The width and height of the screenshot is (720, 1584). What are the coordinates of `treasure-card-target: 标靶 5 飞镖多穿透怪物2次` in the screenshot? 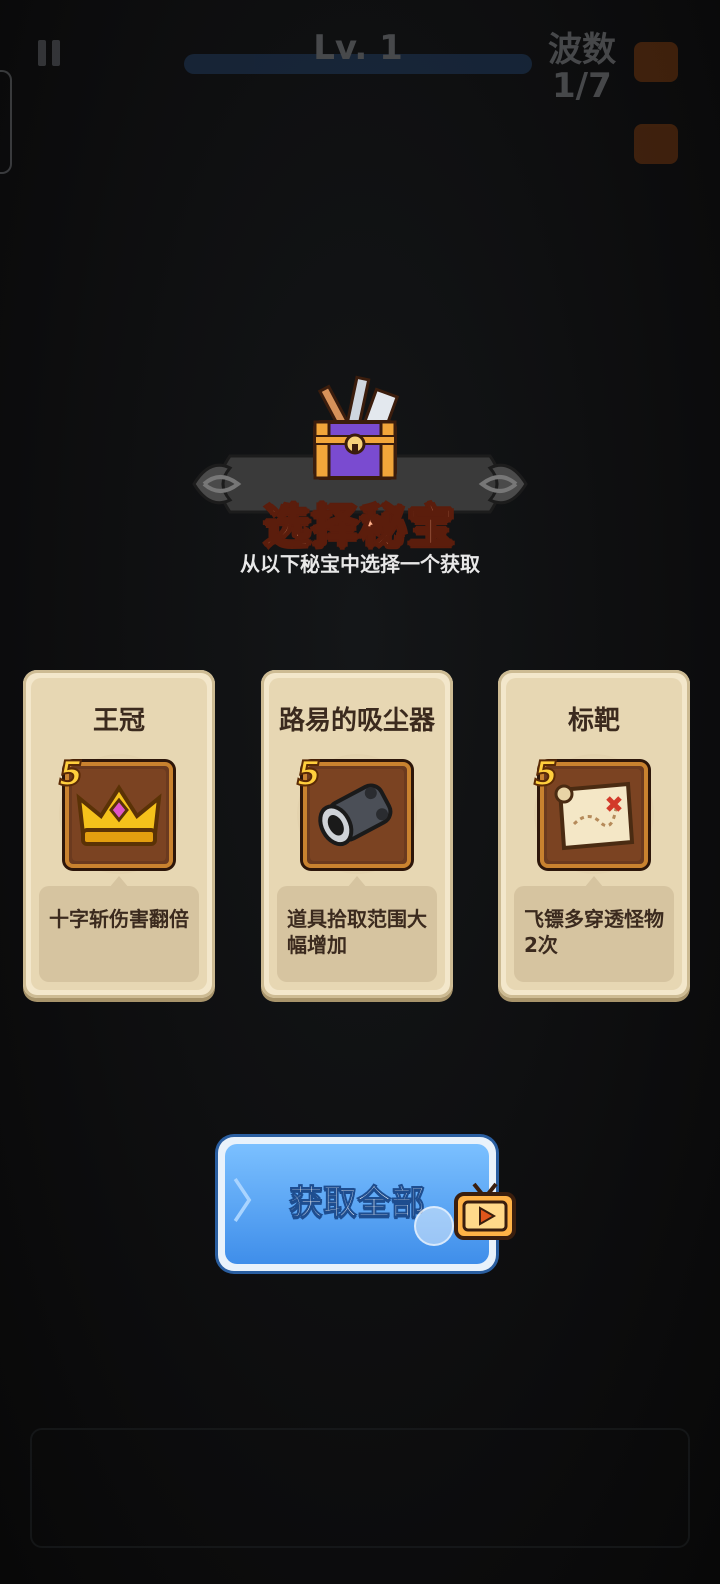 It's located at (594, 834).